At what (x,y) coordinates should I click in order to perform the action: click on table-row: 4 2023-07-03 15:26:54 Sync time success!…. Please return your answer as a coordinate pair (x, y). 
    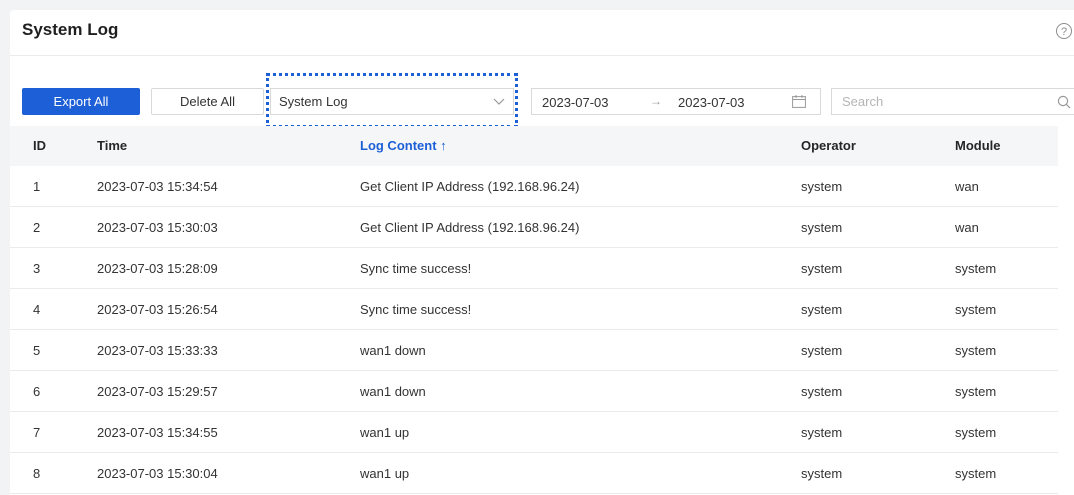
    Looking at the image, I should click on (534, 309).